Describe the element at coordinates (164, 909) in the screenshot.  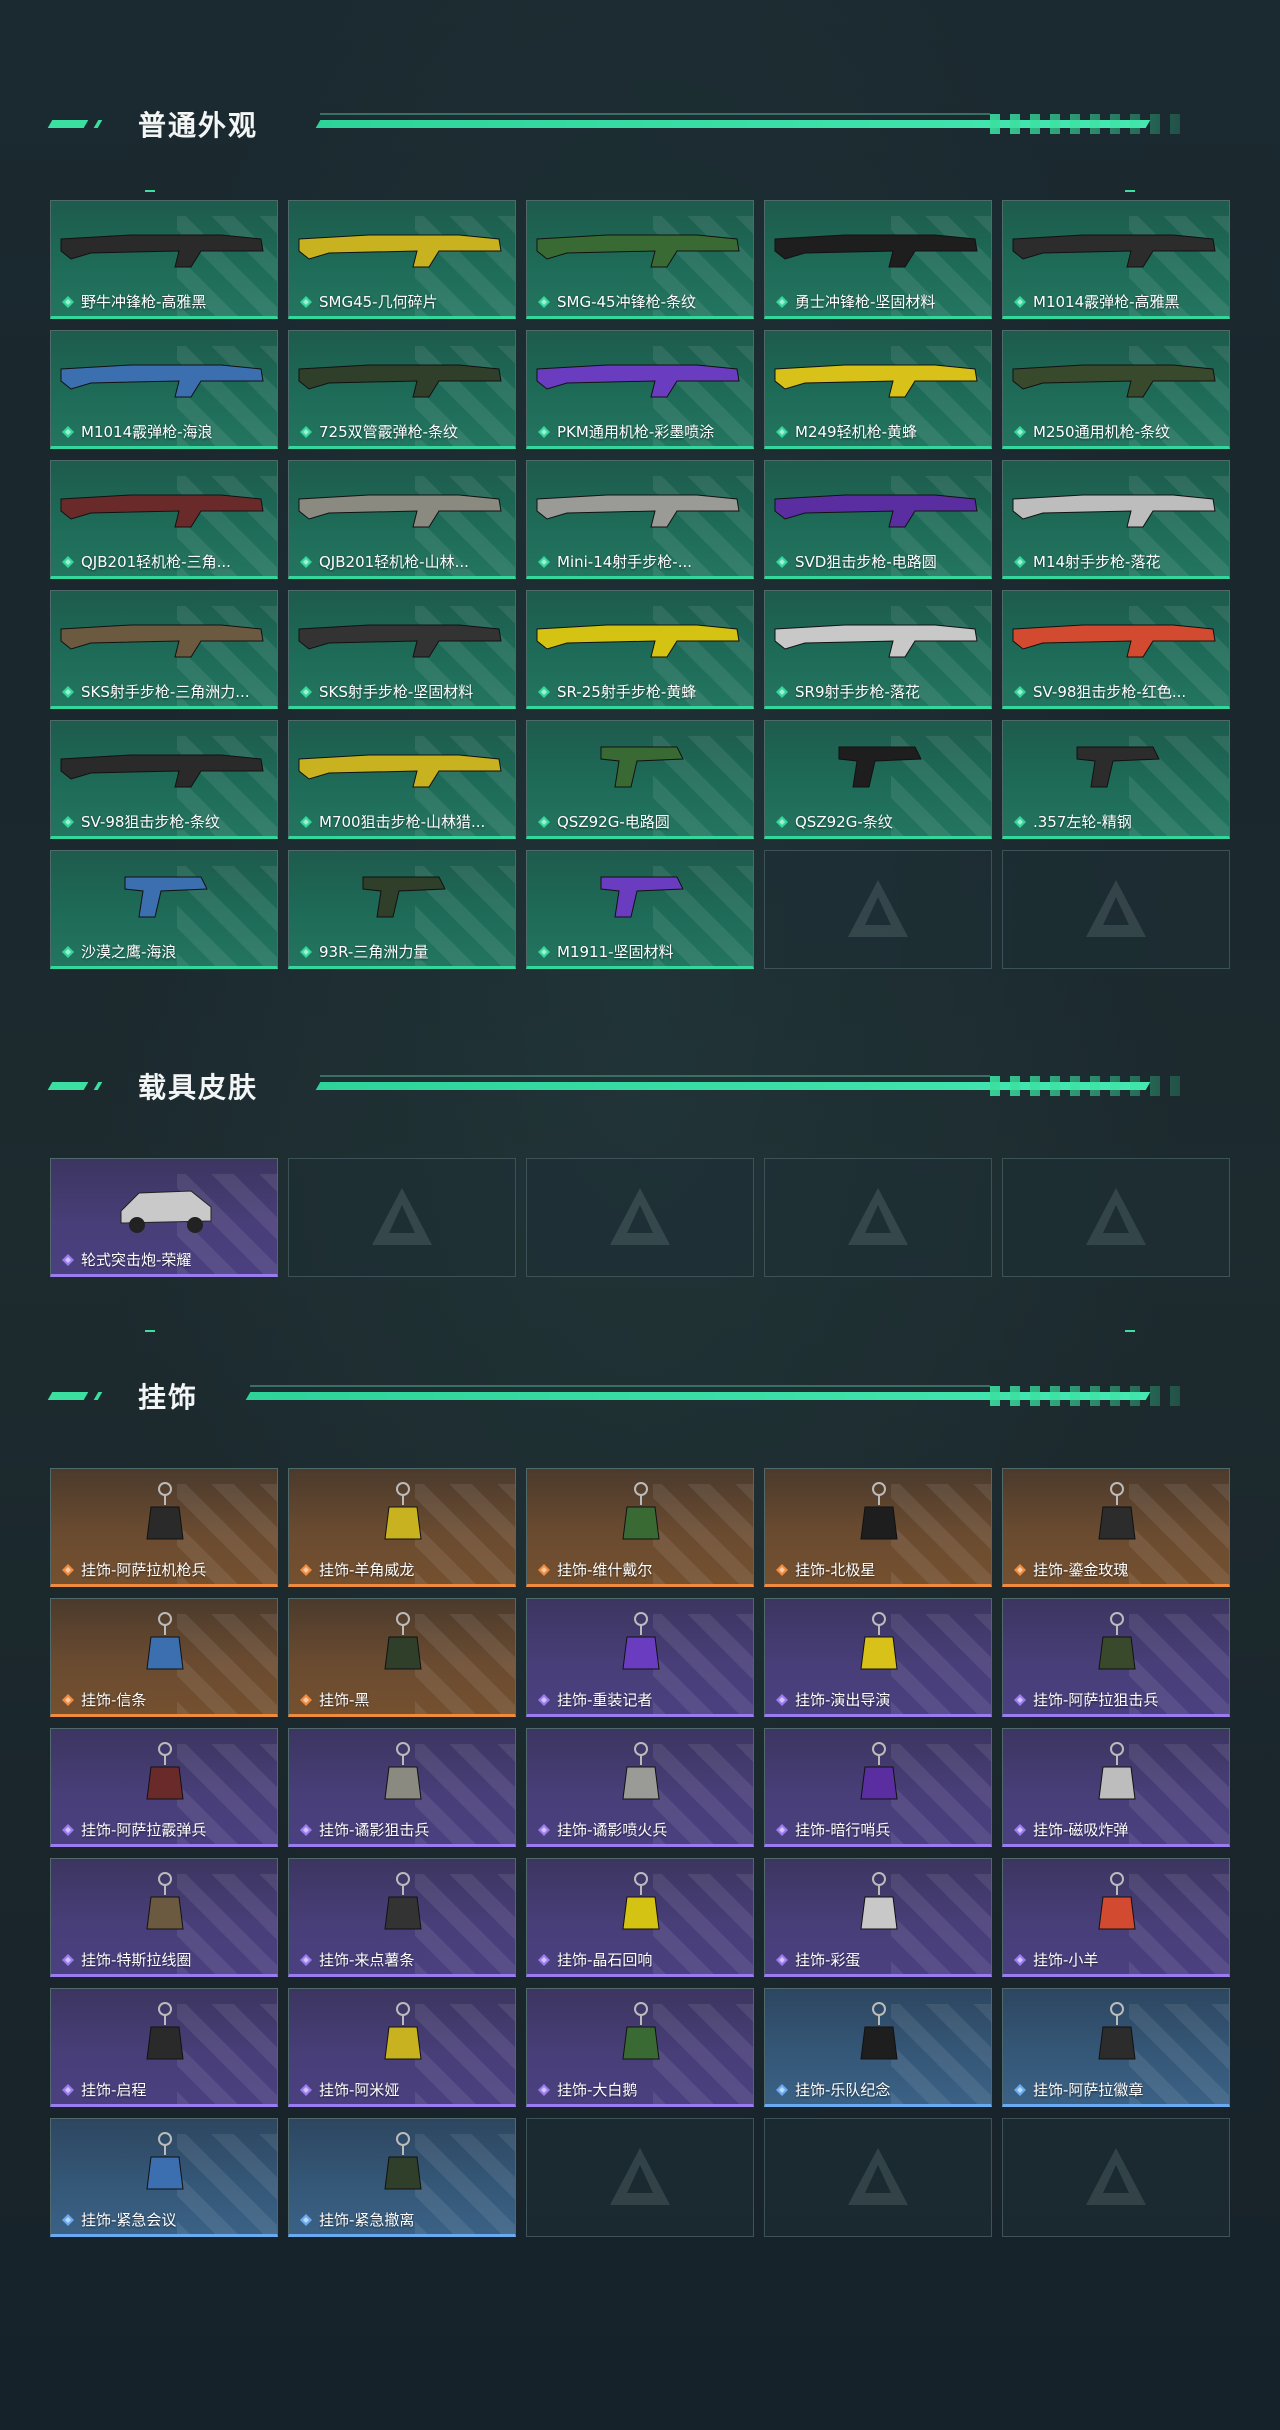
I see `item-card: 沙漠之鹰-海浪` at that location.